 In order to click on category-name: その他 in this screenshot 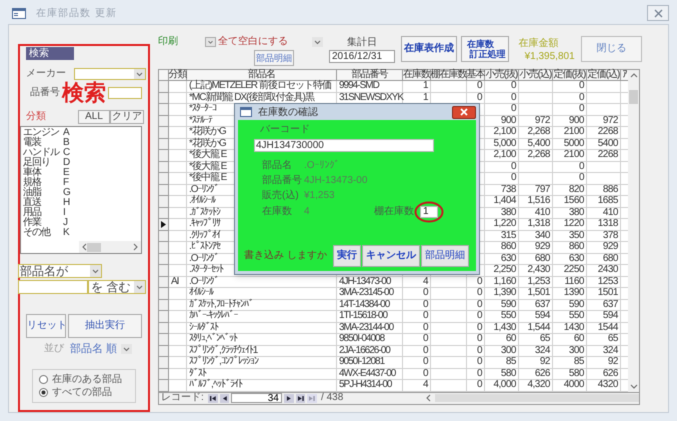, I will do `click(42, 233)`.